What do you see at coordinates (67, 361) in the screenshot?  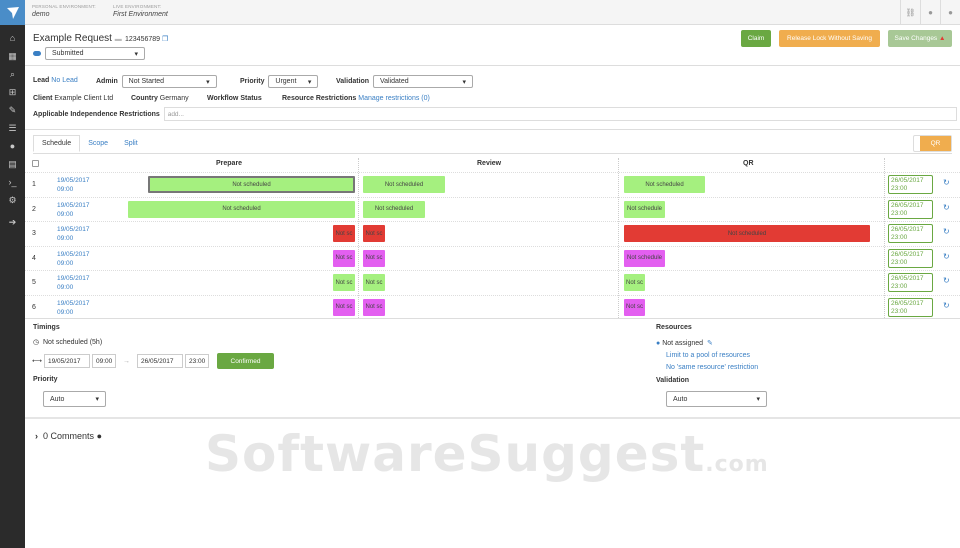 I see `start-date-input: 19/05/2017` at bounding box center [67, 361].